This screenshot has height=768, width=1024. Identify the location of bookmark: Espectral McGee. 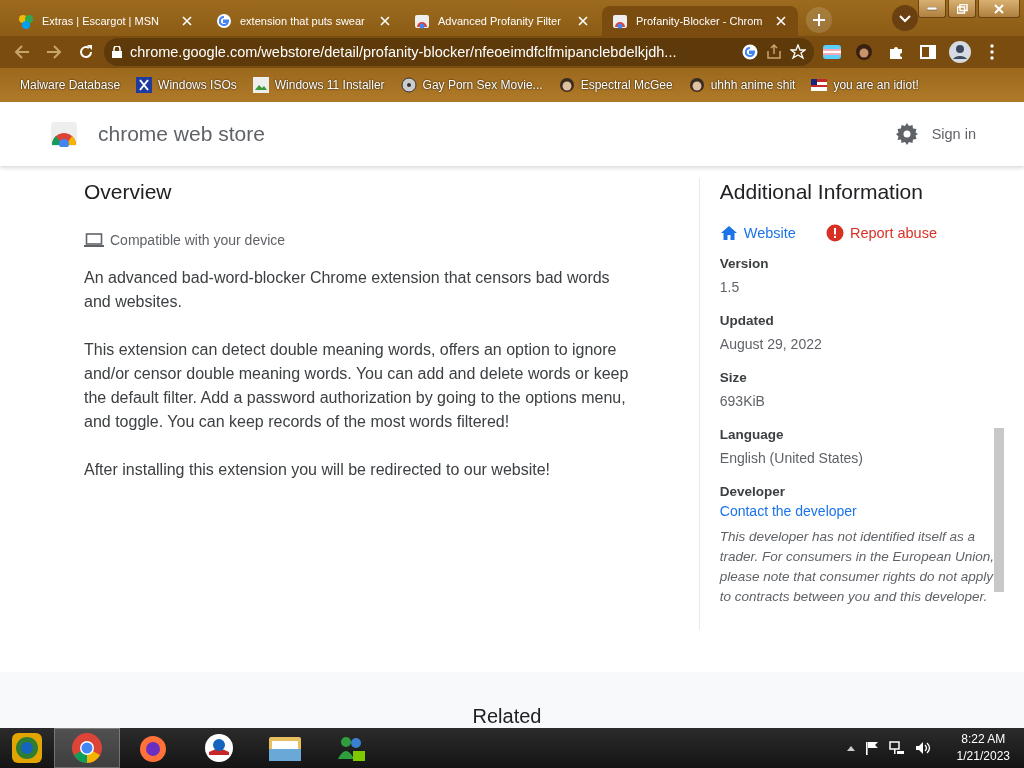
(615, 85).